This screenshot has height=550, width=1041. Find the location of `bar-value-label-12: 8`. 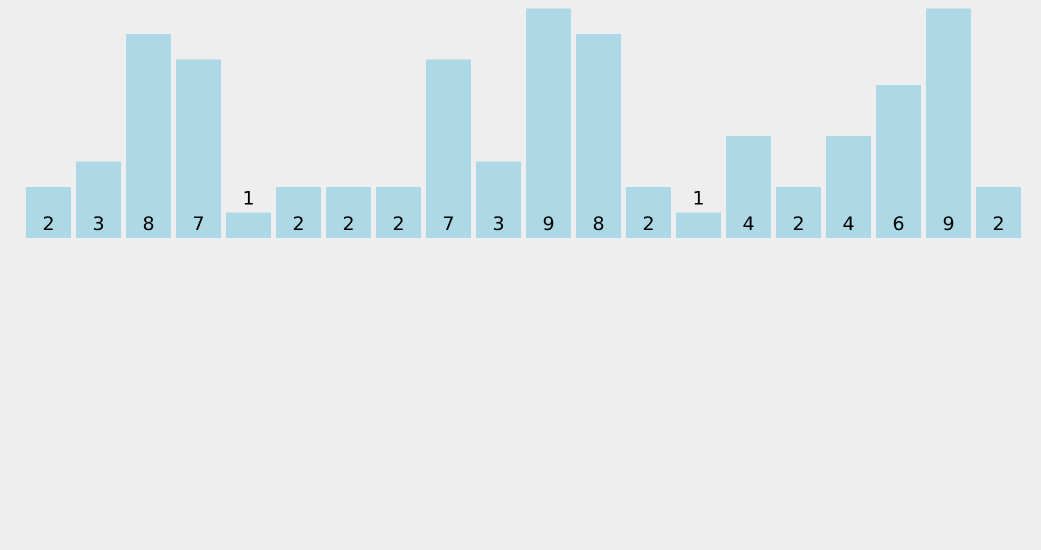

bar-value-label-12: 8 is located at coordinates (598, 224).